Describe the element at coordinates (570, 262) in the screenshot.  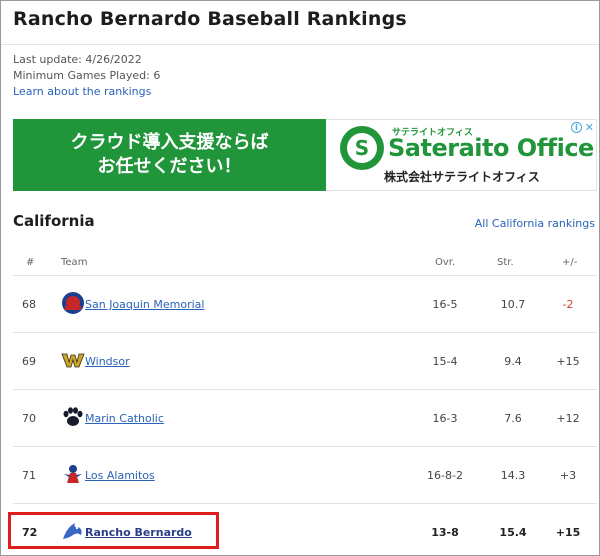
I see `header-plus-minus: +/-` at that location.